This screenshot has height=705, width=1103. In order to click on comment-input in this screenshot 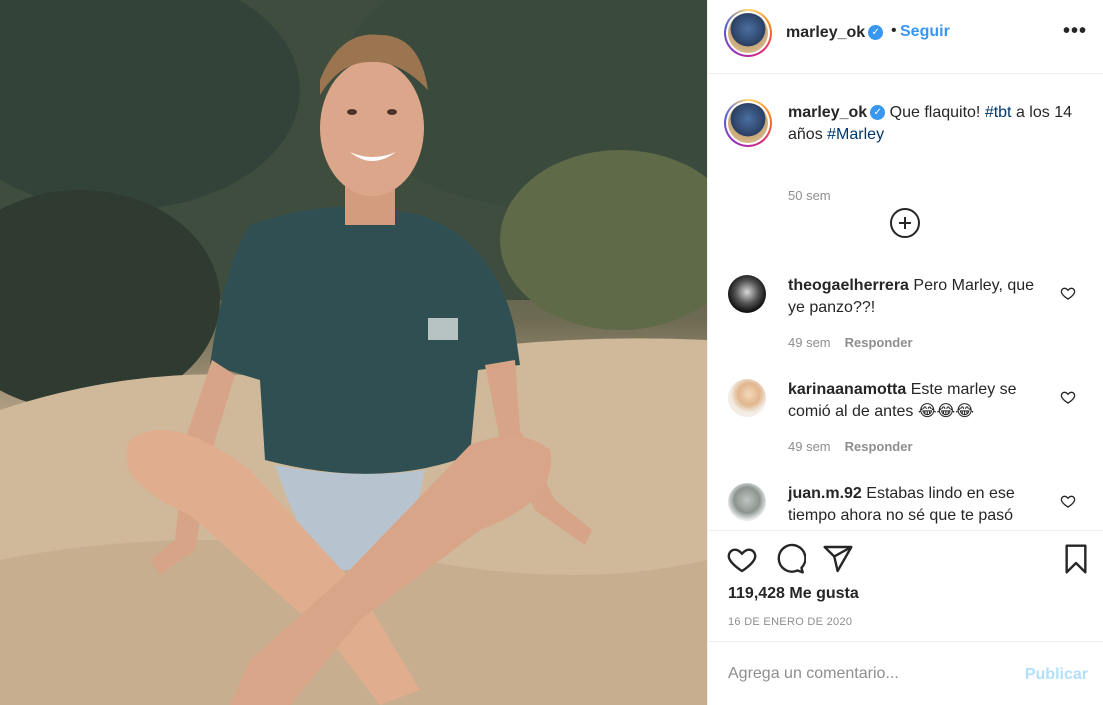, I will do `click(868, 674)`.